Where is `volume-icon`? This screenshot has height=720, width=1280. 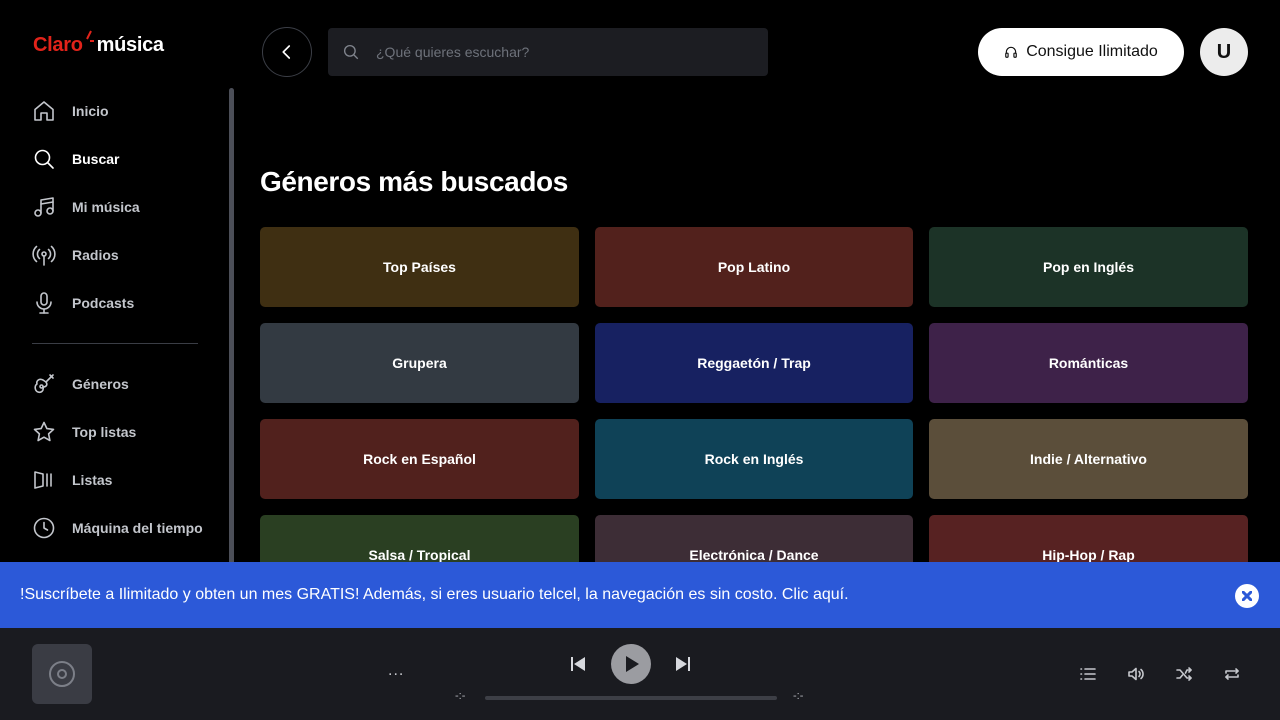 volume-icon is located at coordinates (1136, 674).